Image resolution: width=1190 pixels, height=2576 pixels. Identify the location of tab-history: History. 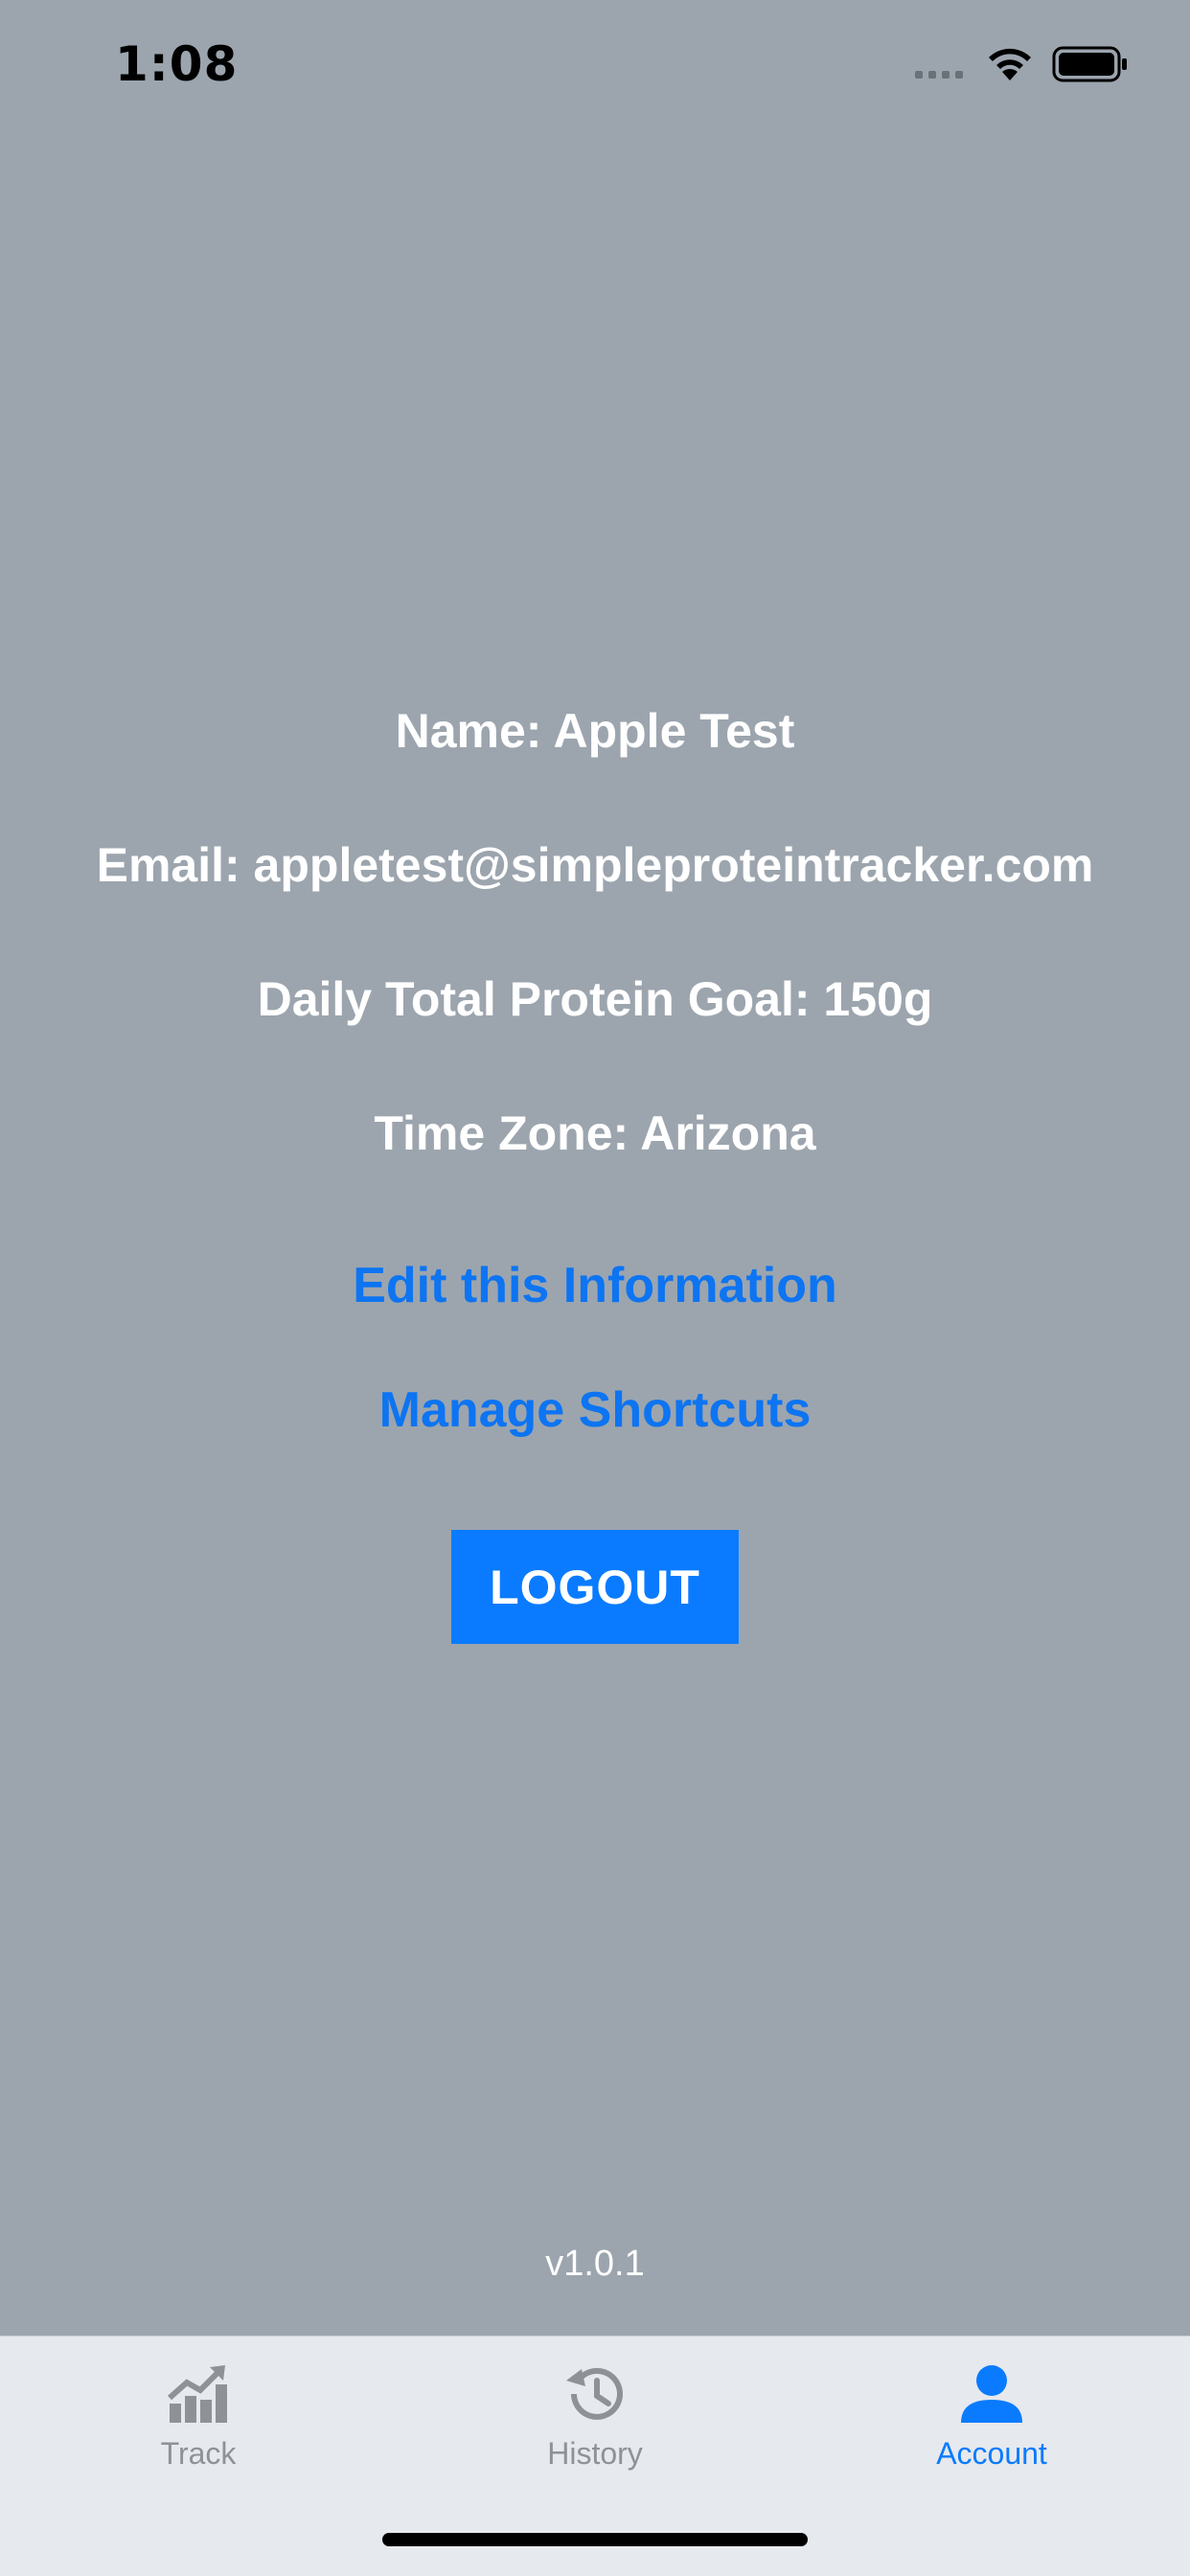
(595, 2418).